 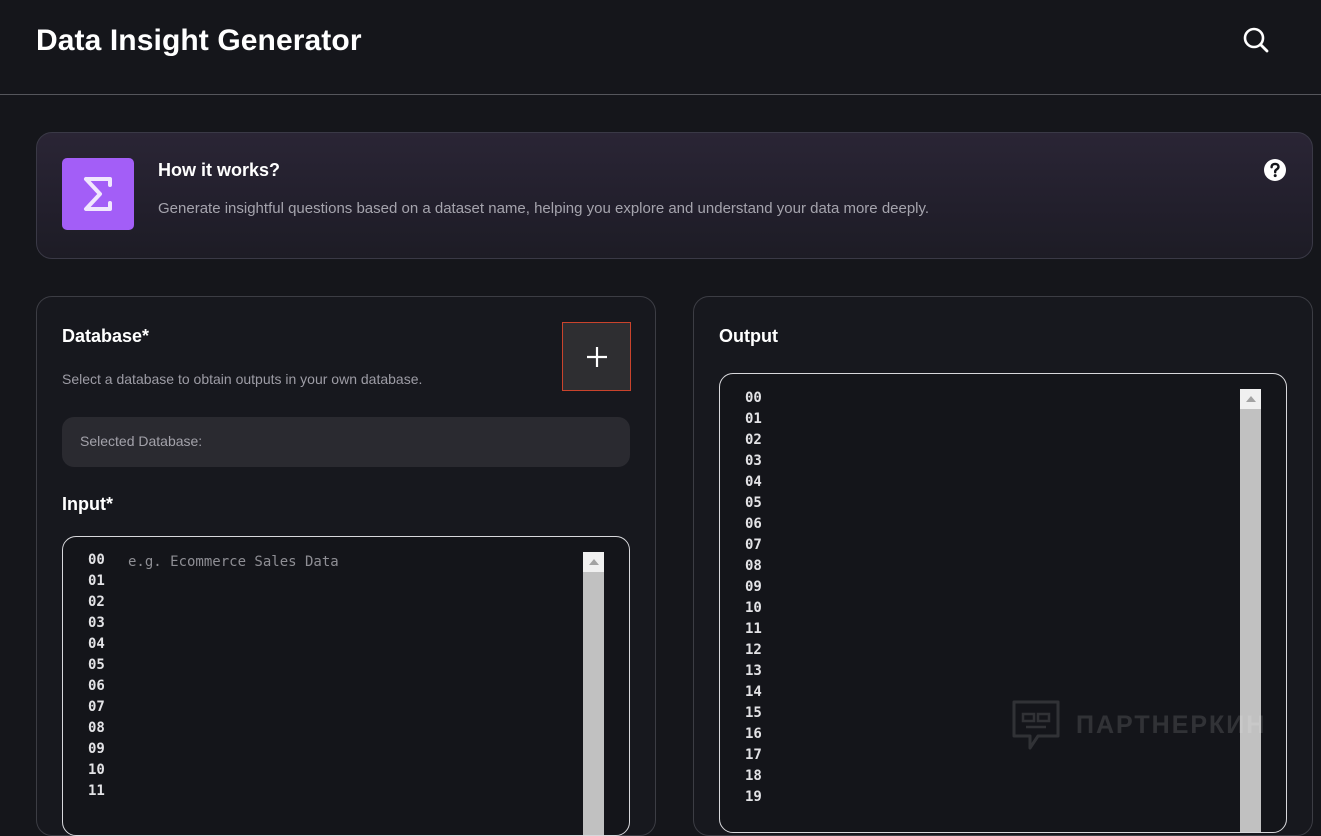 I want to click on line-number: 18, so click(x=753, y=776).